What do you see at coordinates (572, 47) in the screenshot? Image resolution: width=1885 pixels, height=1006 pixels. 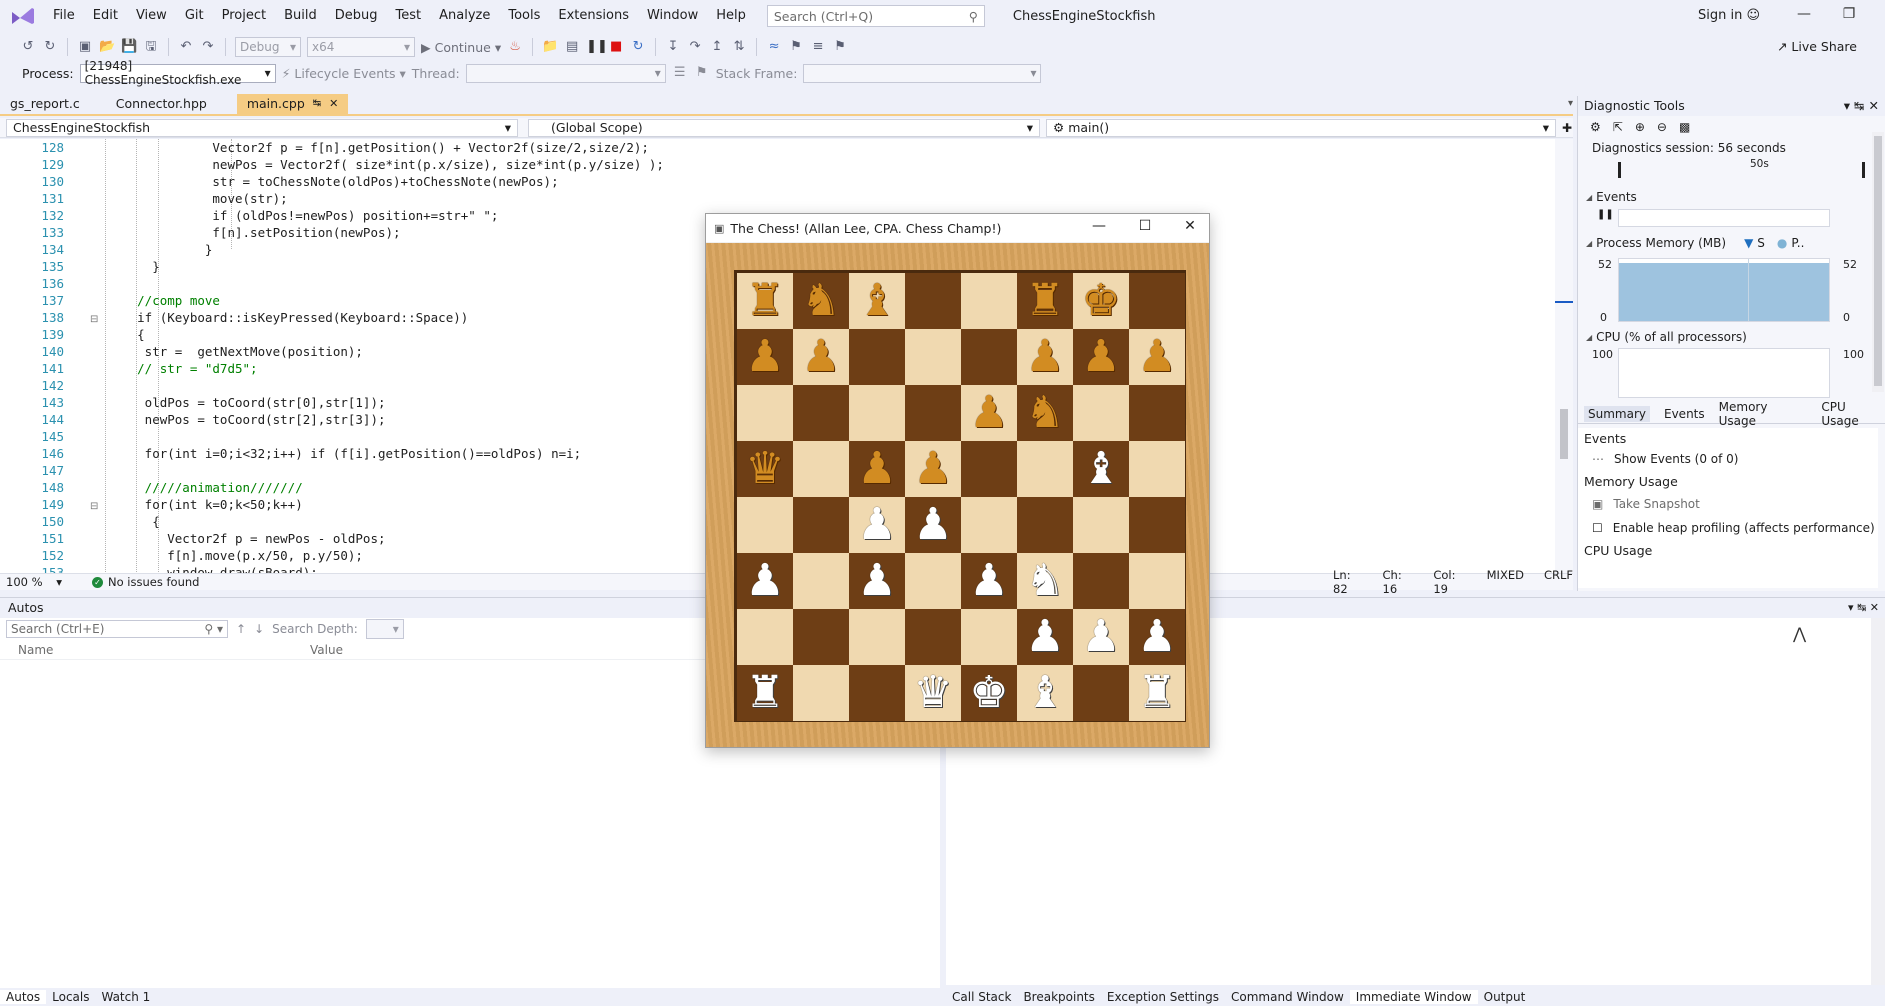 I see `layout-icon: ▤` at bounding box center [572, 47].